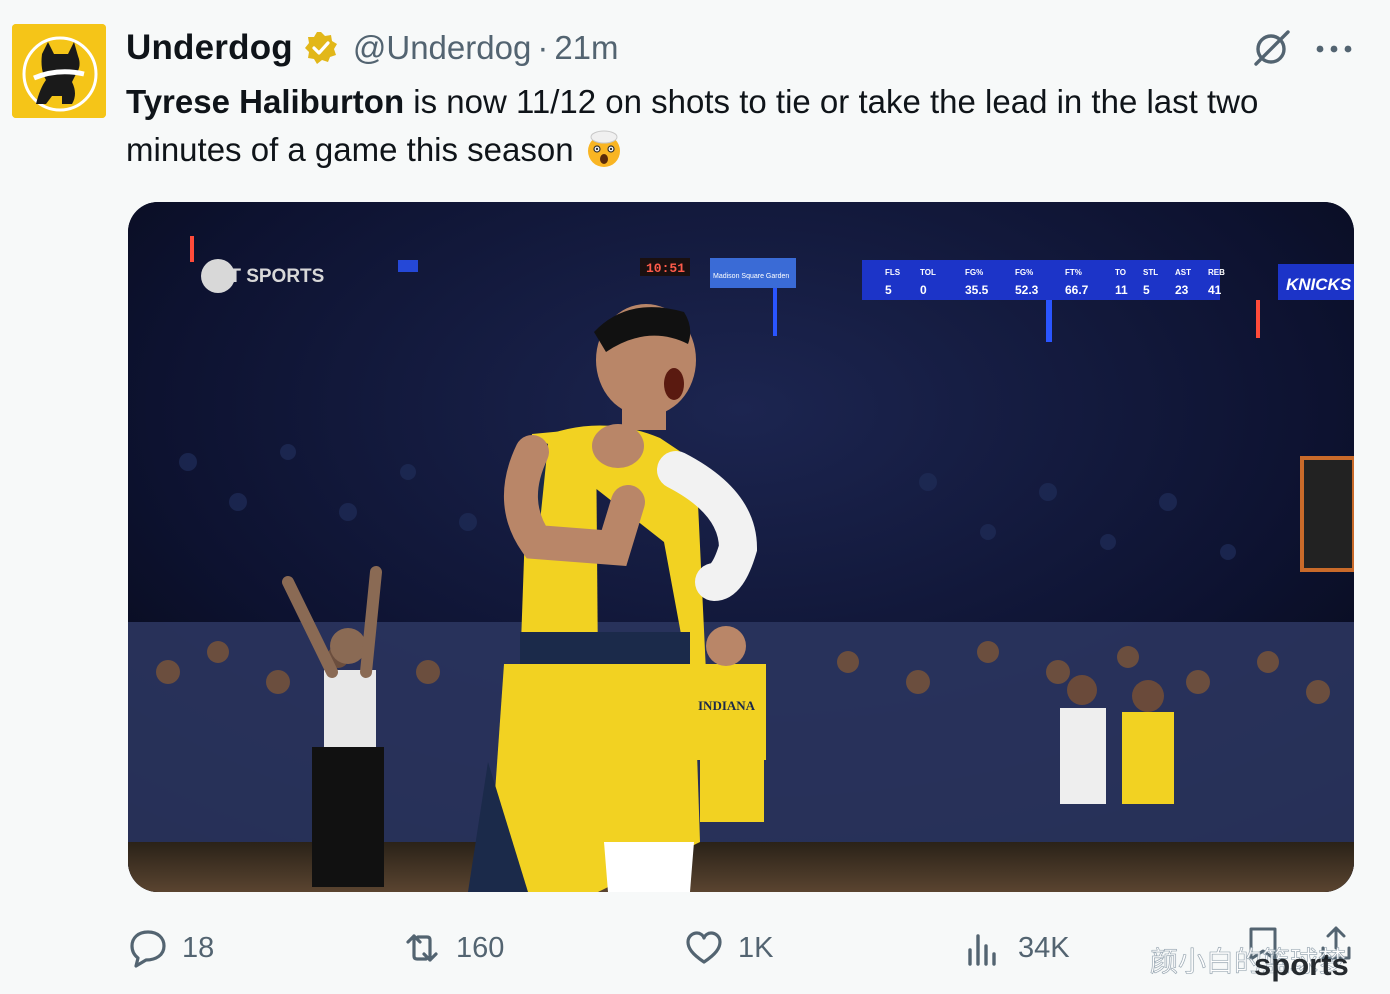  Describe the element at coordinates (1334, 49) in the screenshot. I see `more-options-icon` at that location.